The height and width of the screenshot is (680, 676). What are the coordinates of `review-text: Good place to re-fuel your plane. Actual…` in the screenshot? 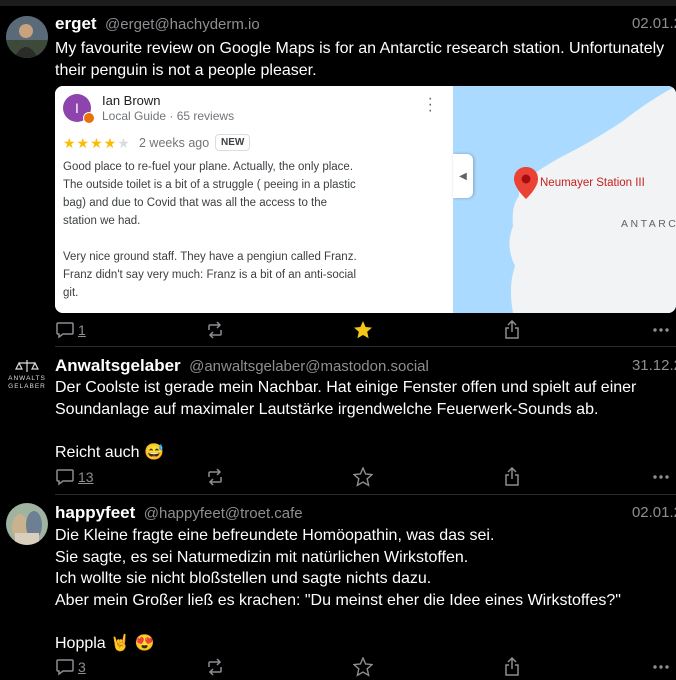 It's located at (210, 230).